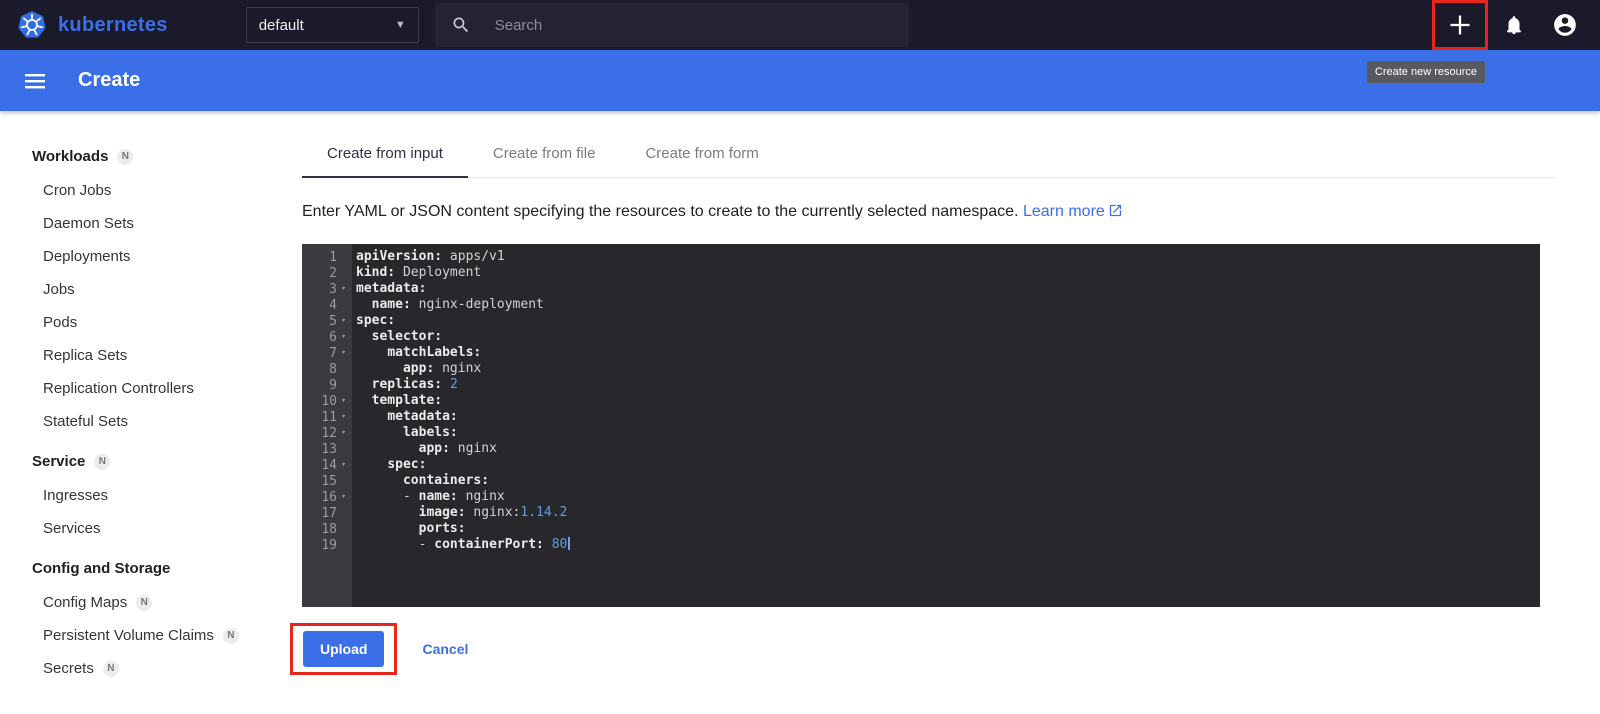 The width and height of the screenshot is (1600, 714). What do you see at coordinates (407, 336) in the screenshot?
I see `code-token: selector:` at bounding box center [407, 336].